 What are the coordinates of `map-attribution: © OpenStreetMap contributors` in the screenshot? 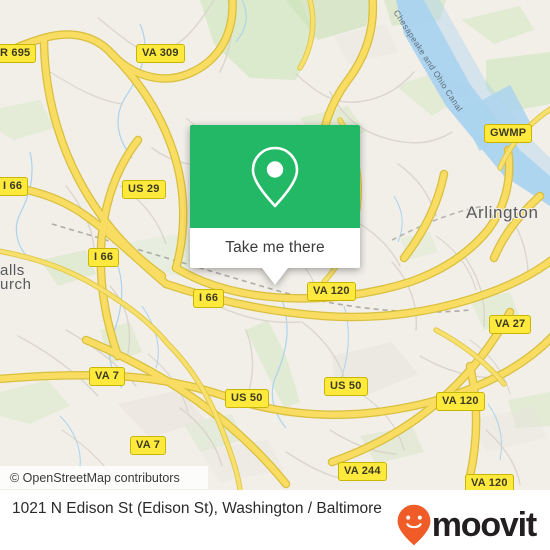 It's located at (104, 477).